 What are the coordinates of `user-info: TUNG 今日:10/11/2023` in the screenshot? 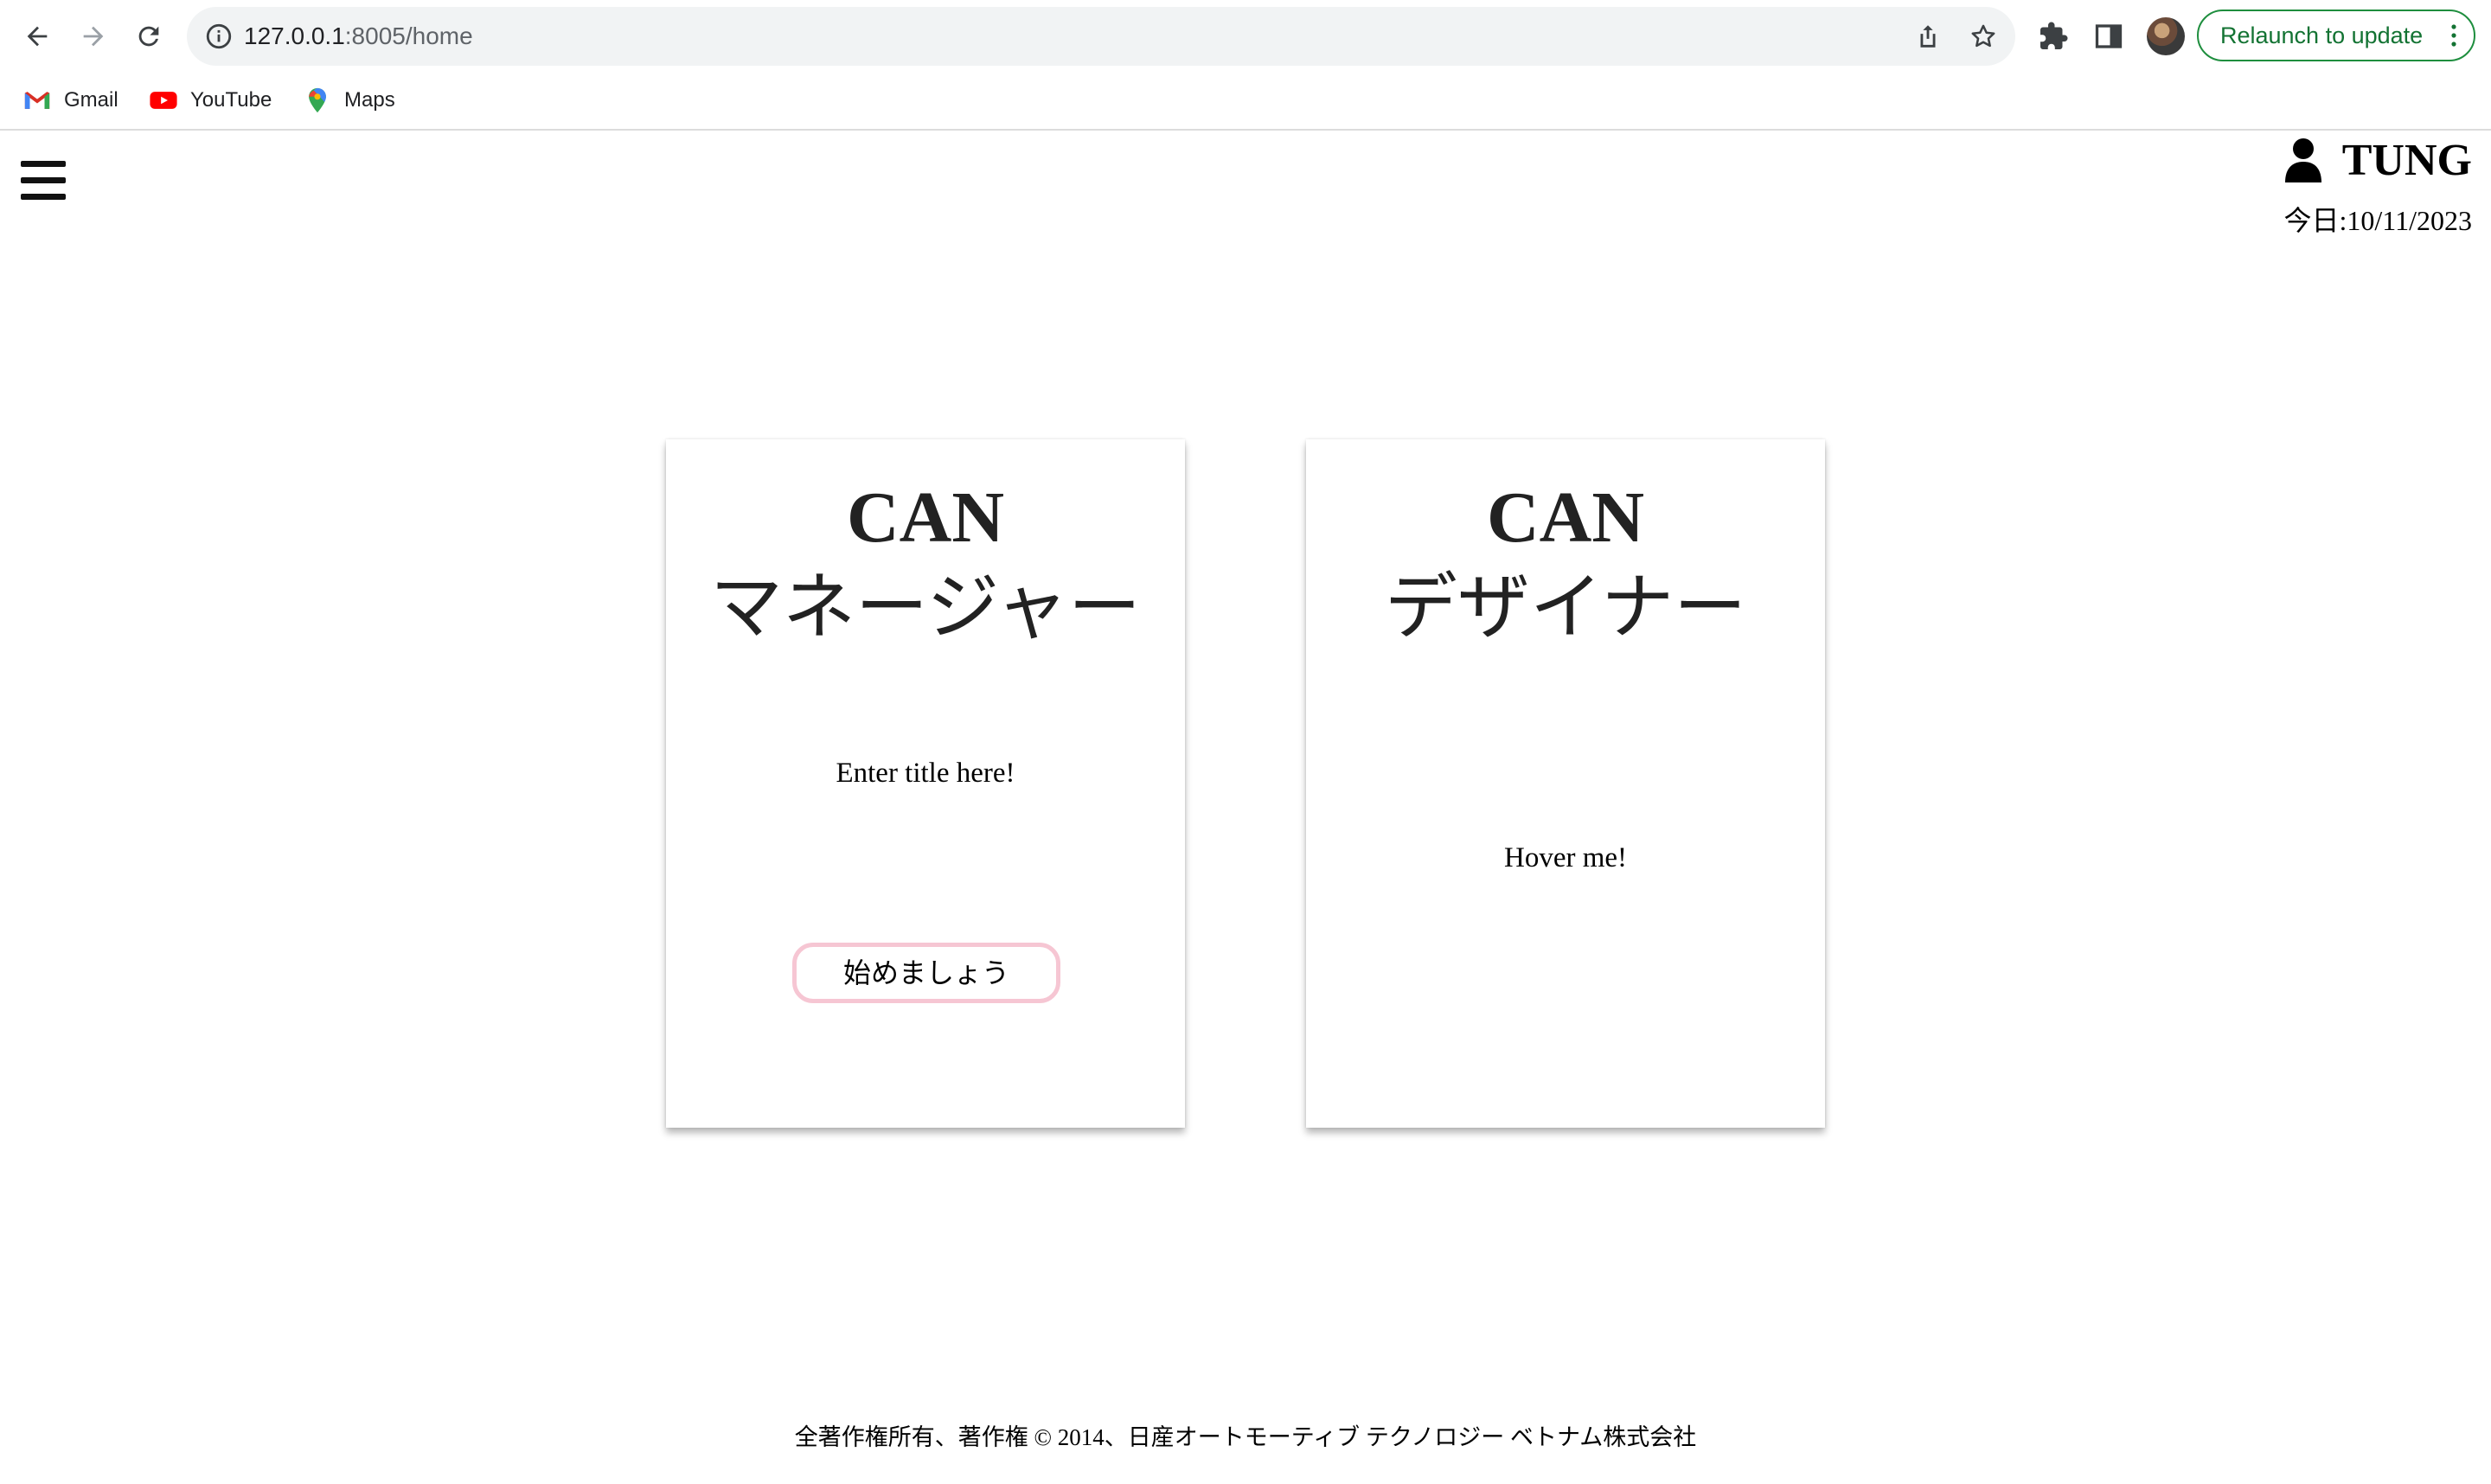 It's located at (2378, 186).